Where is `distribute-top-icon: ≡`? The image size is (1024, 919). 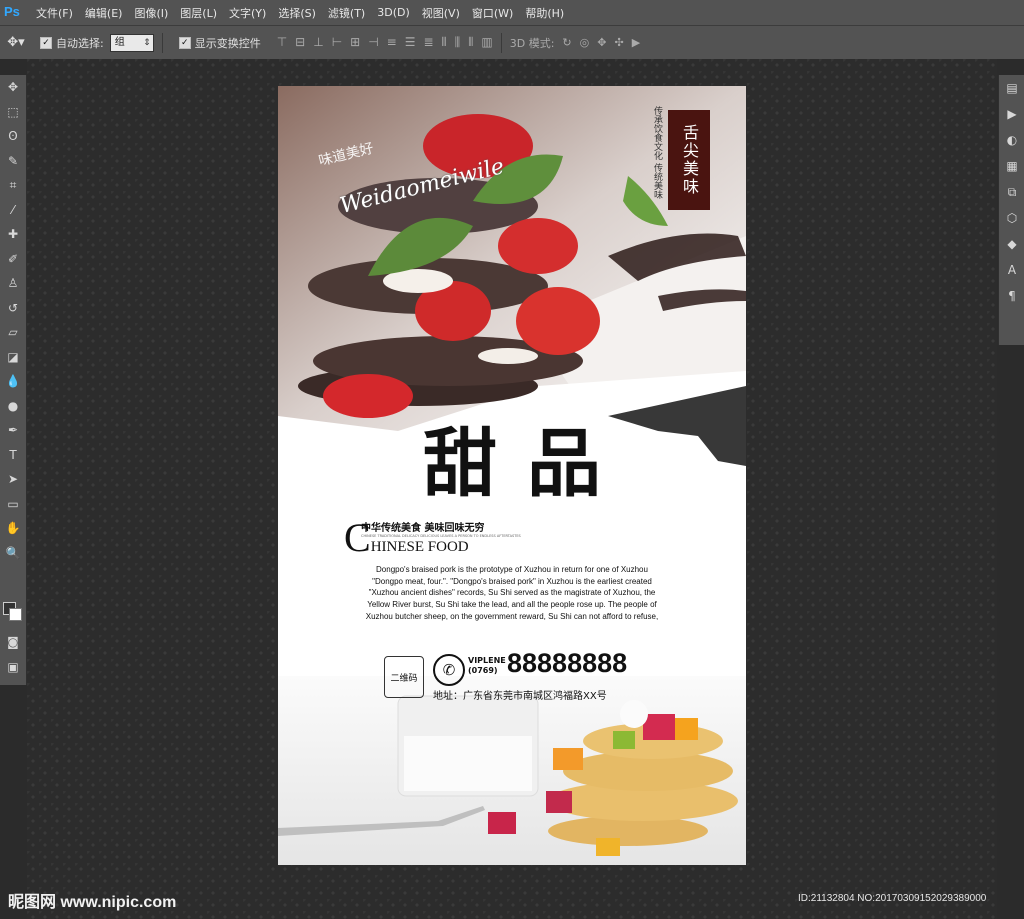
distribute-top-icon: ≡ is located at coordinates (392, 42).